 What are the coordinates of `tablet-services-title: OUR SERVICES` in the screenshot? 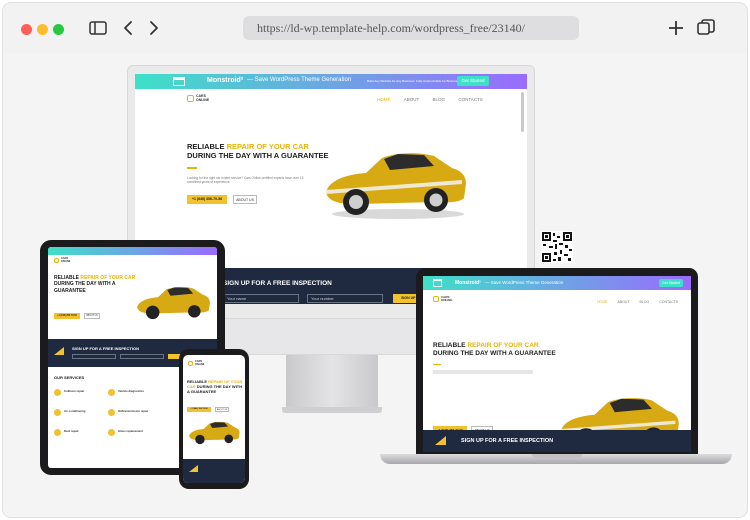 It's located at (69, 377).